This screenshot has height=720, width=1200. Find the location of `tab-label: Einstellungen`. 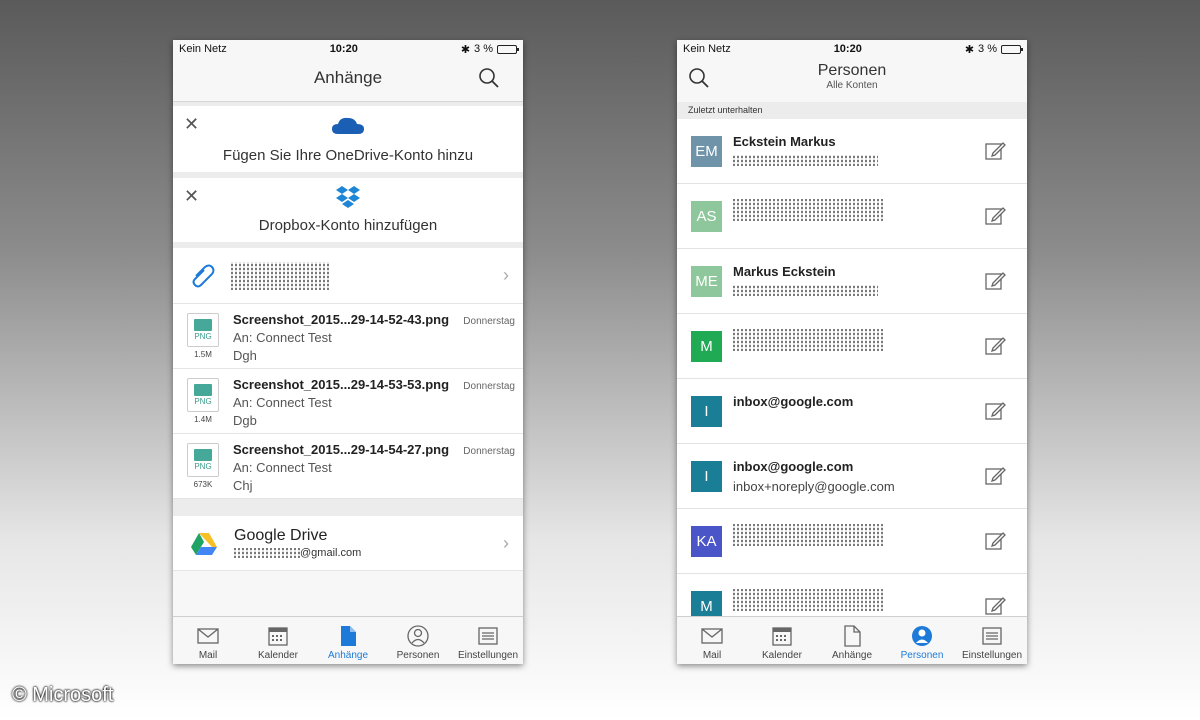

tab-label: Einstellungen is located at coordinates (488, 655).